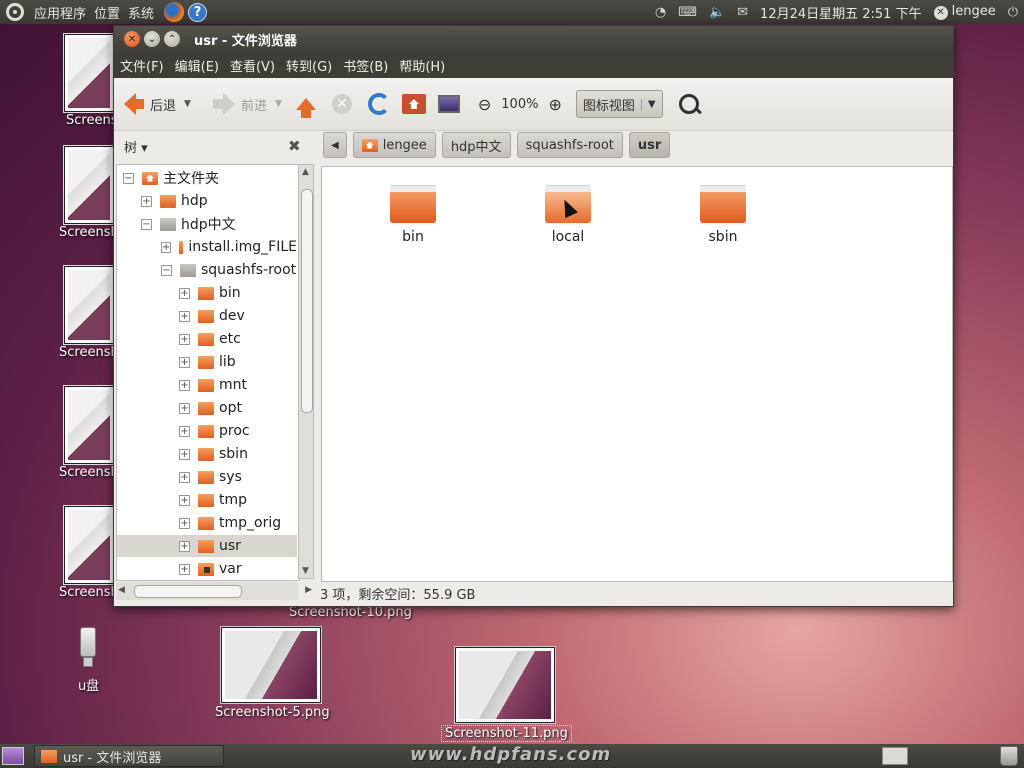 The image size is (1024, 768). I want to click on tree-row: + dev, so click(207, 316).